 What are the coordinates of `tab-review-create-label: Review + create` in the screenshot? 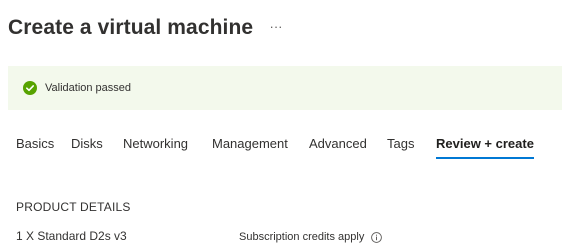 It's located at (485, 143).